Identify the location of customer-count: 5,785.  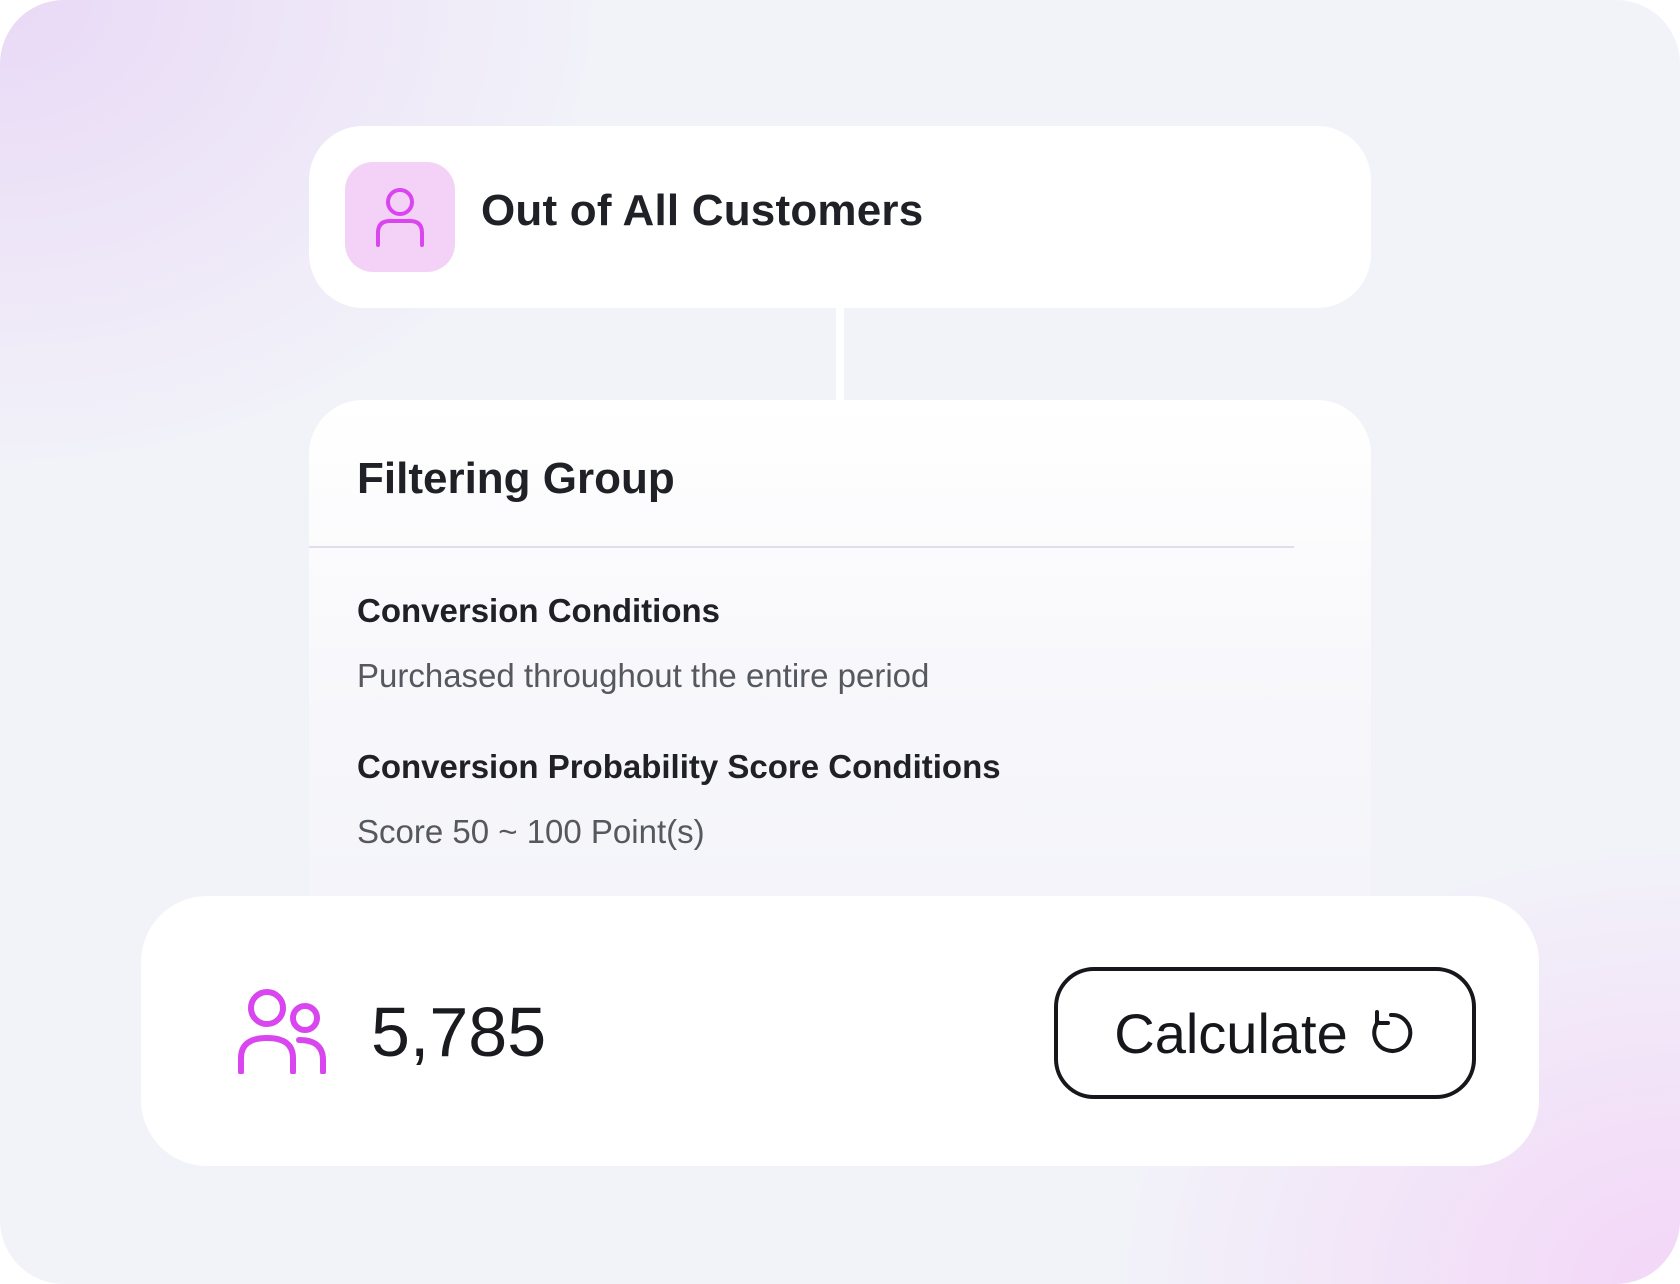
(459, 1032).